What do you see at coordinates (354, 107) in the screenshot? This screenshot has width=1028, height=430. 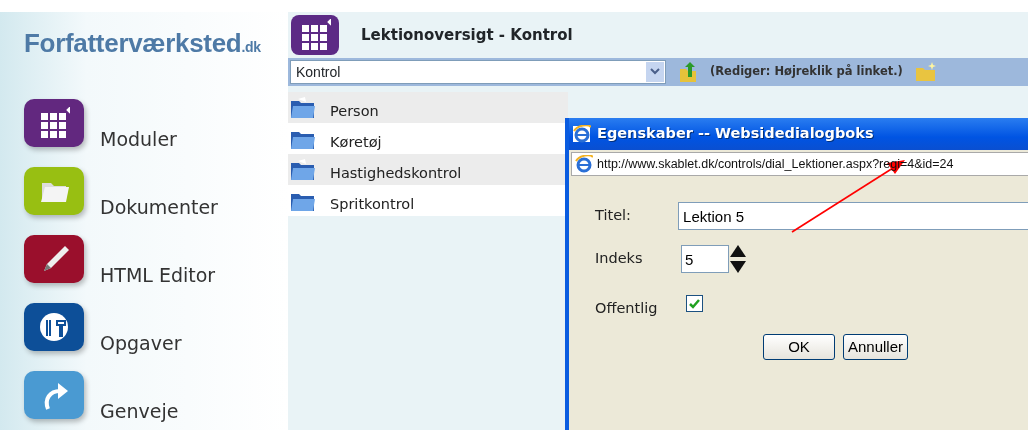 I see `folder-item: Person` at bounding box center [354, 107].